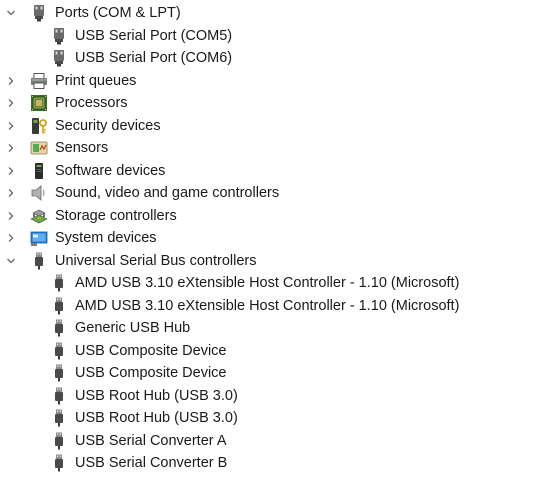 The width and height of the screenshot is (558, 499). I want to click on tree-category-storage-controllers: Storage controllers, so click(279, 216).